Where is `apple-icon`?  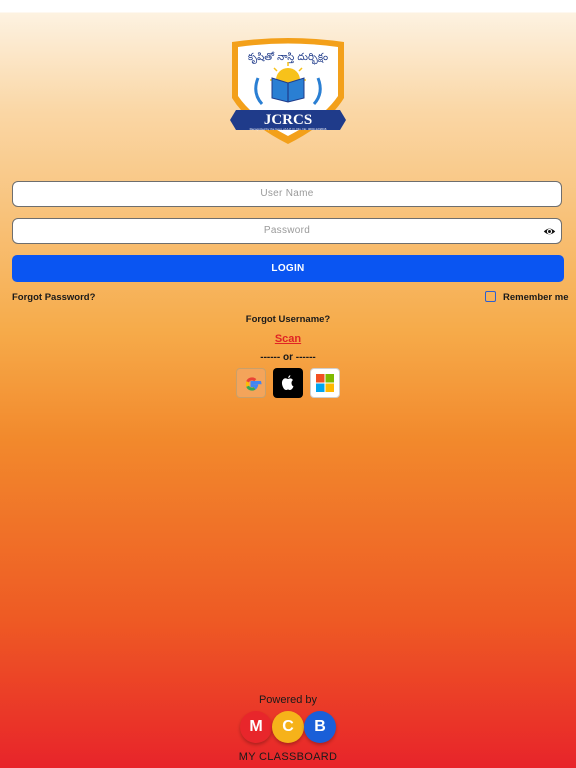
apple-icon is located at coordinates (287, 382).